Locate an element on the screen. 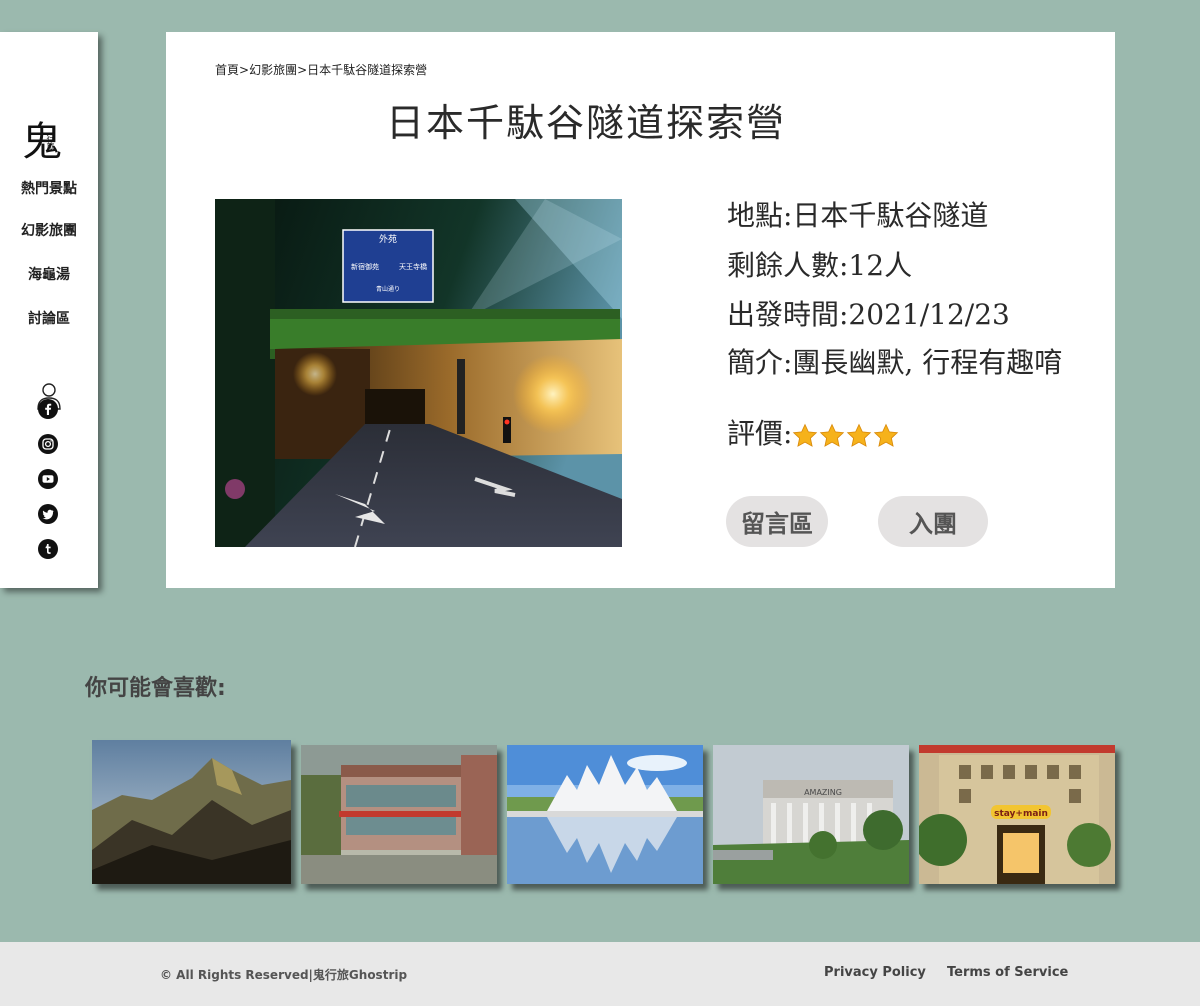 The width and height of the screenshot is (1200, 1006). tour-location: 地點:日本千駄谷隧道 is located at coordinates (858, 215).